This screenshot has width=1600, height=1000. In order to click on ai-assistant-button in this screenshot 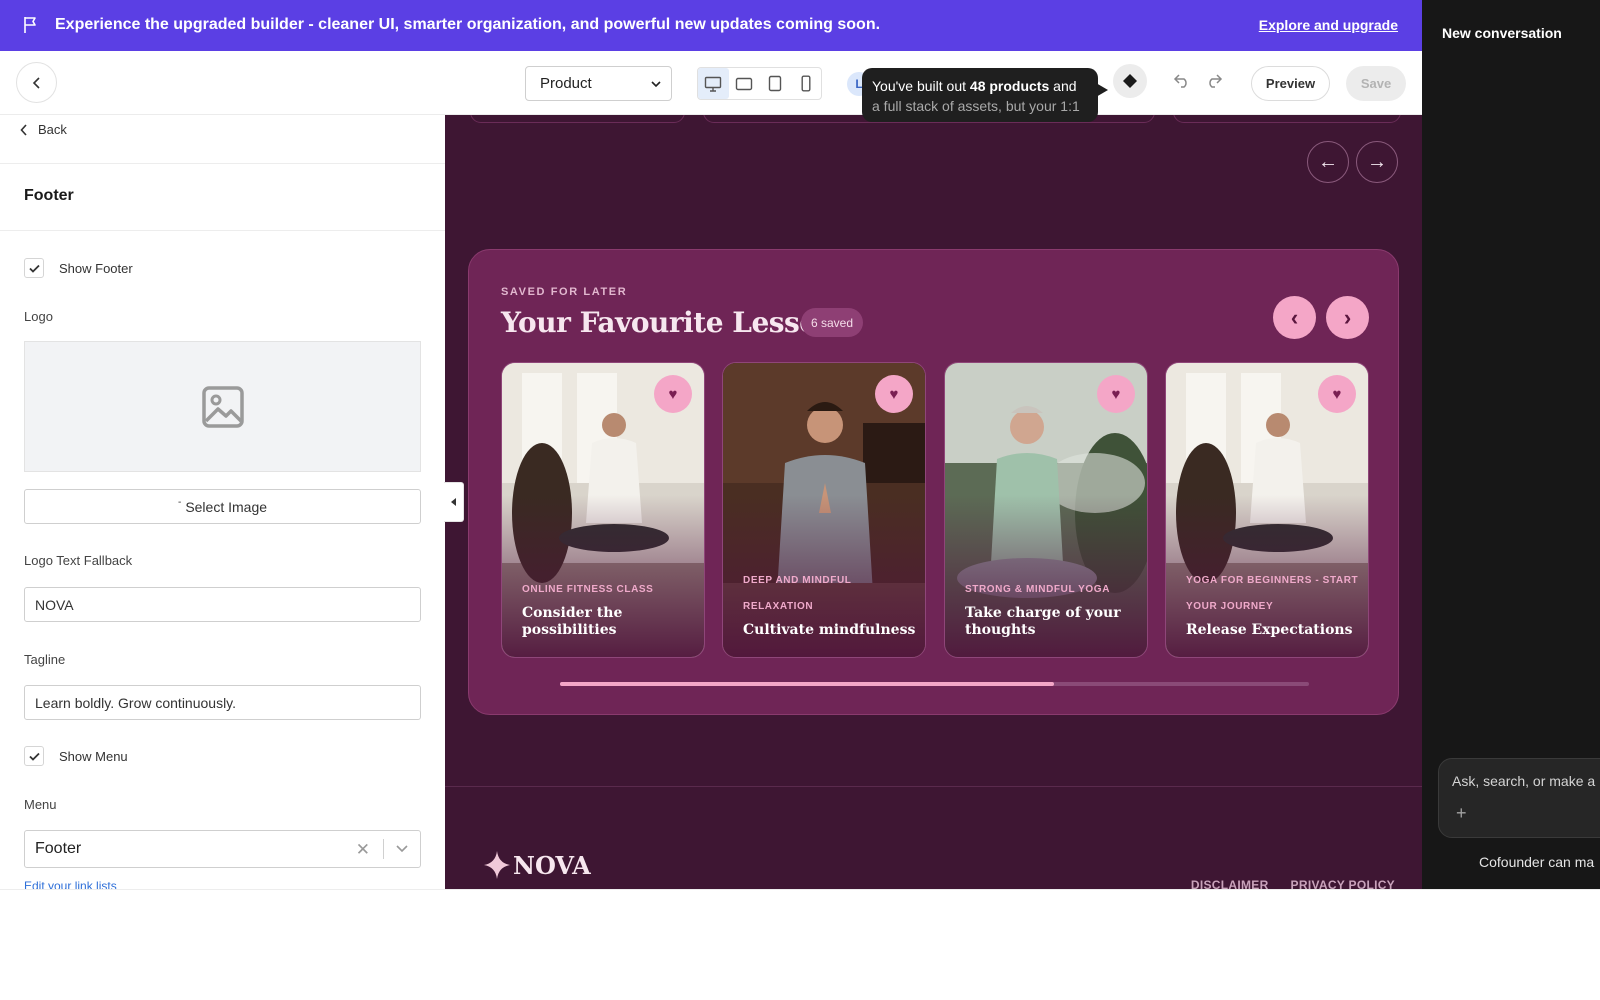, I will do `click(1130, 81)`.